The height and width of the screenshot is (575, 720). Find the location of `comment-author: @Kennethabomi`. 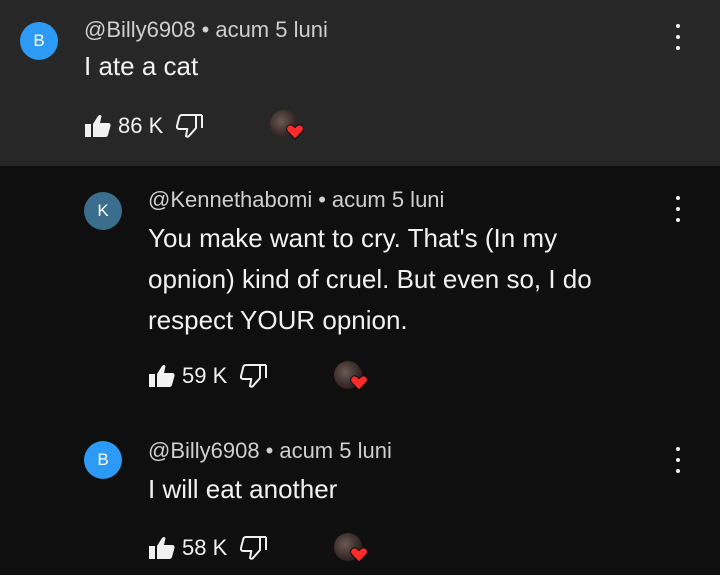

comment-author: @Kennethabomi is located at coordinates (230, 199).